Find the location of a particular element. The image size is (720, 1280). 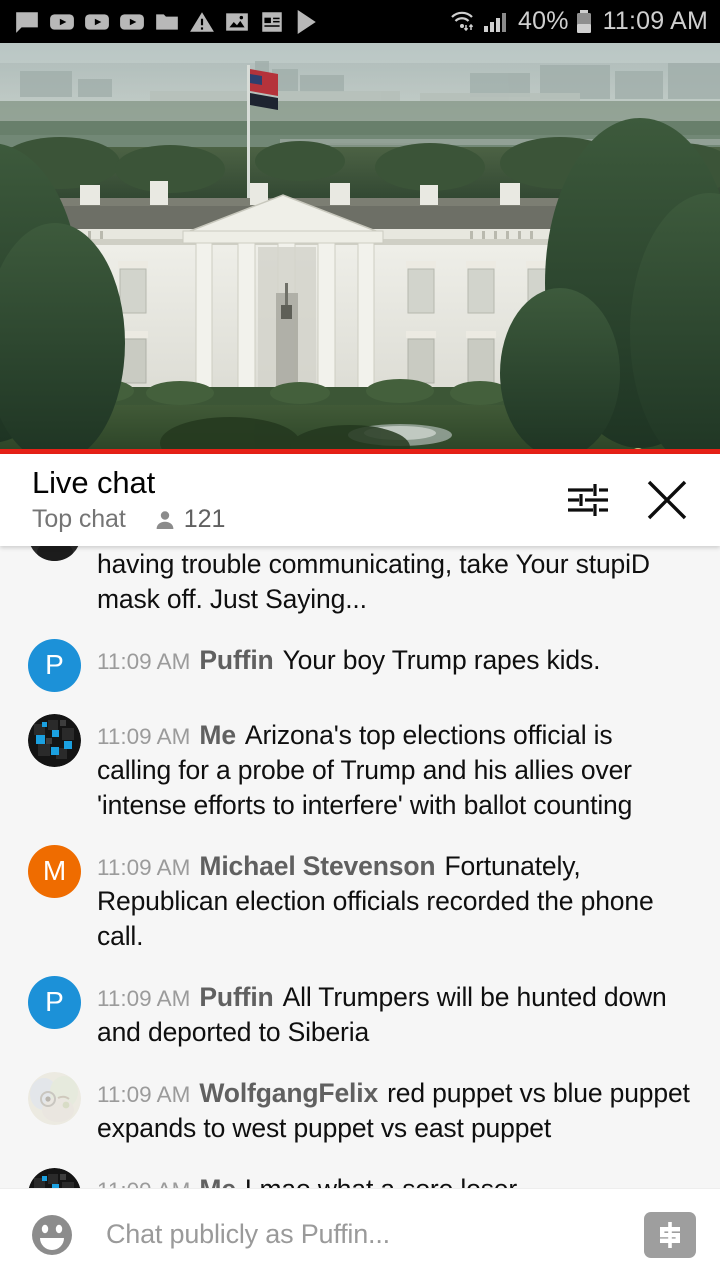

super-chat-button is located at coordinates (670, 1234).